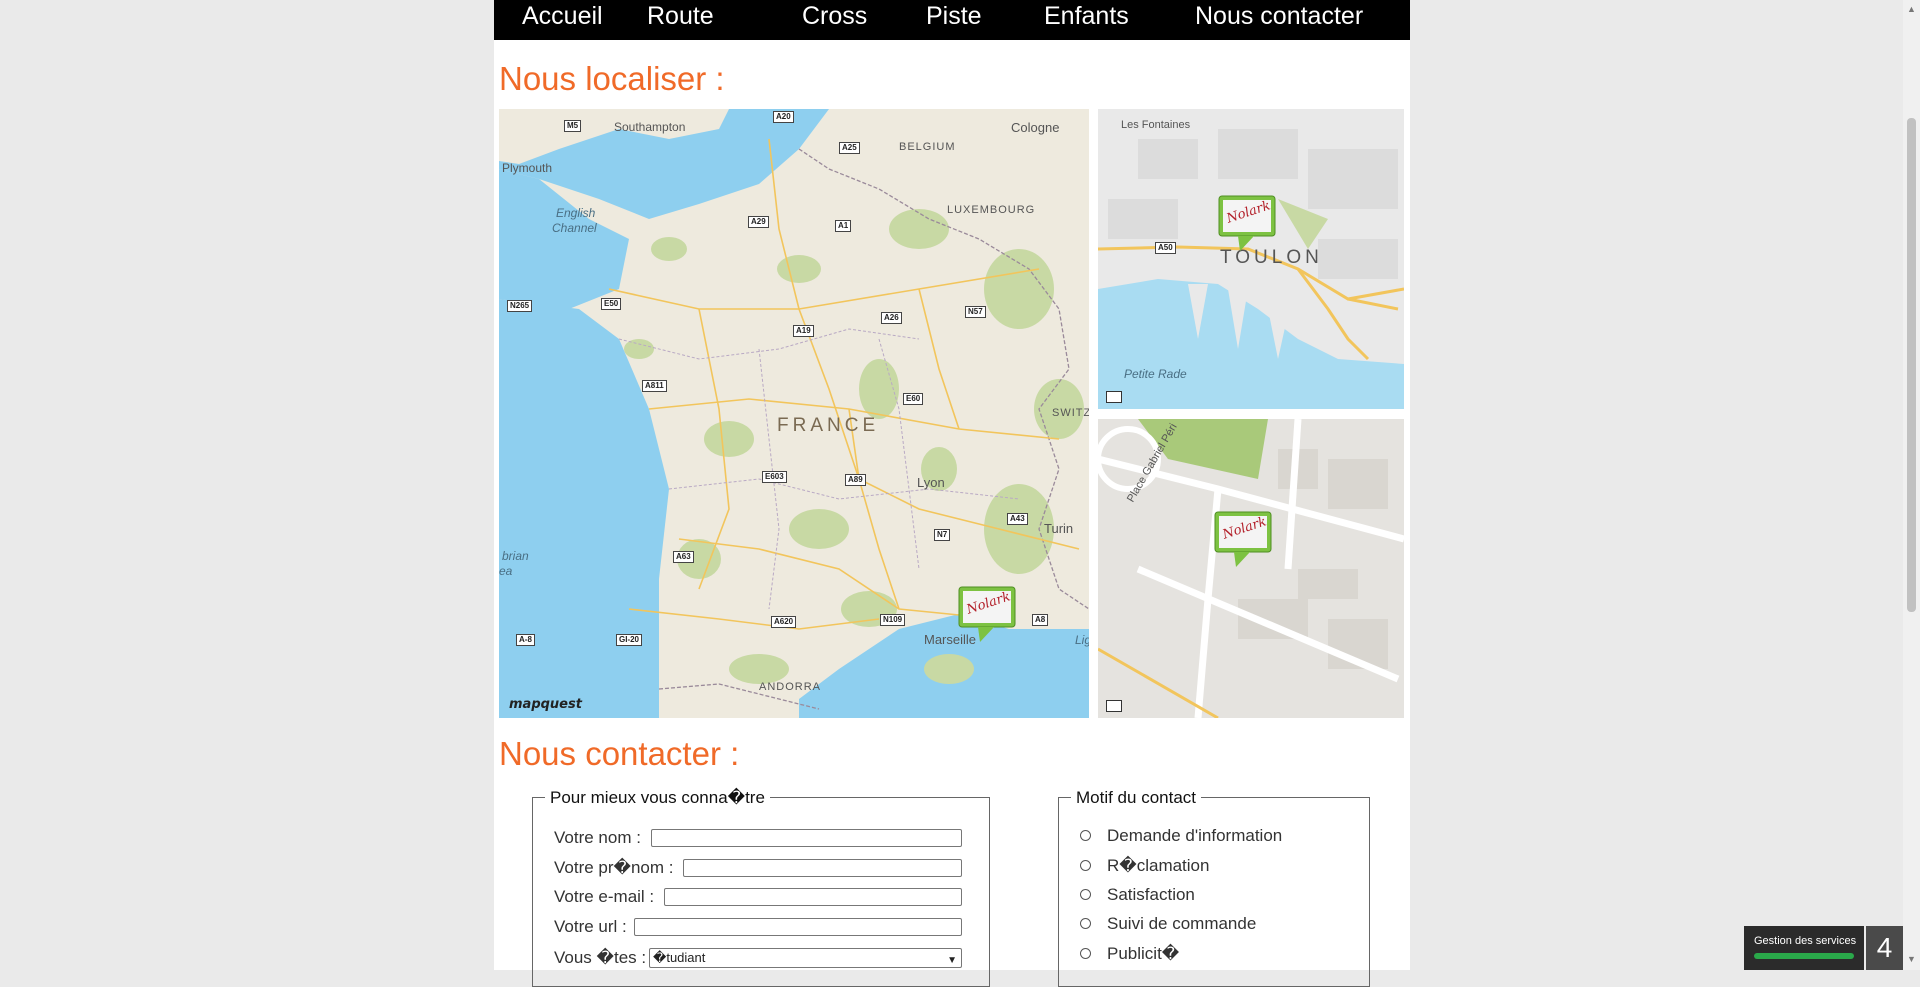  What do you see at coordinates (843, 226) in the screenshot?
I see `road-shield: A1` at bounding box center [843, 226].